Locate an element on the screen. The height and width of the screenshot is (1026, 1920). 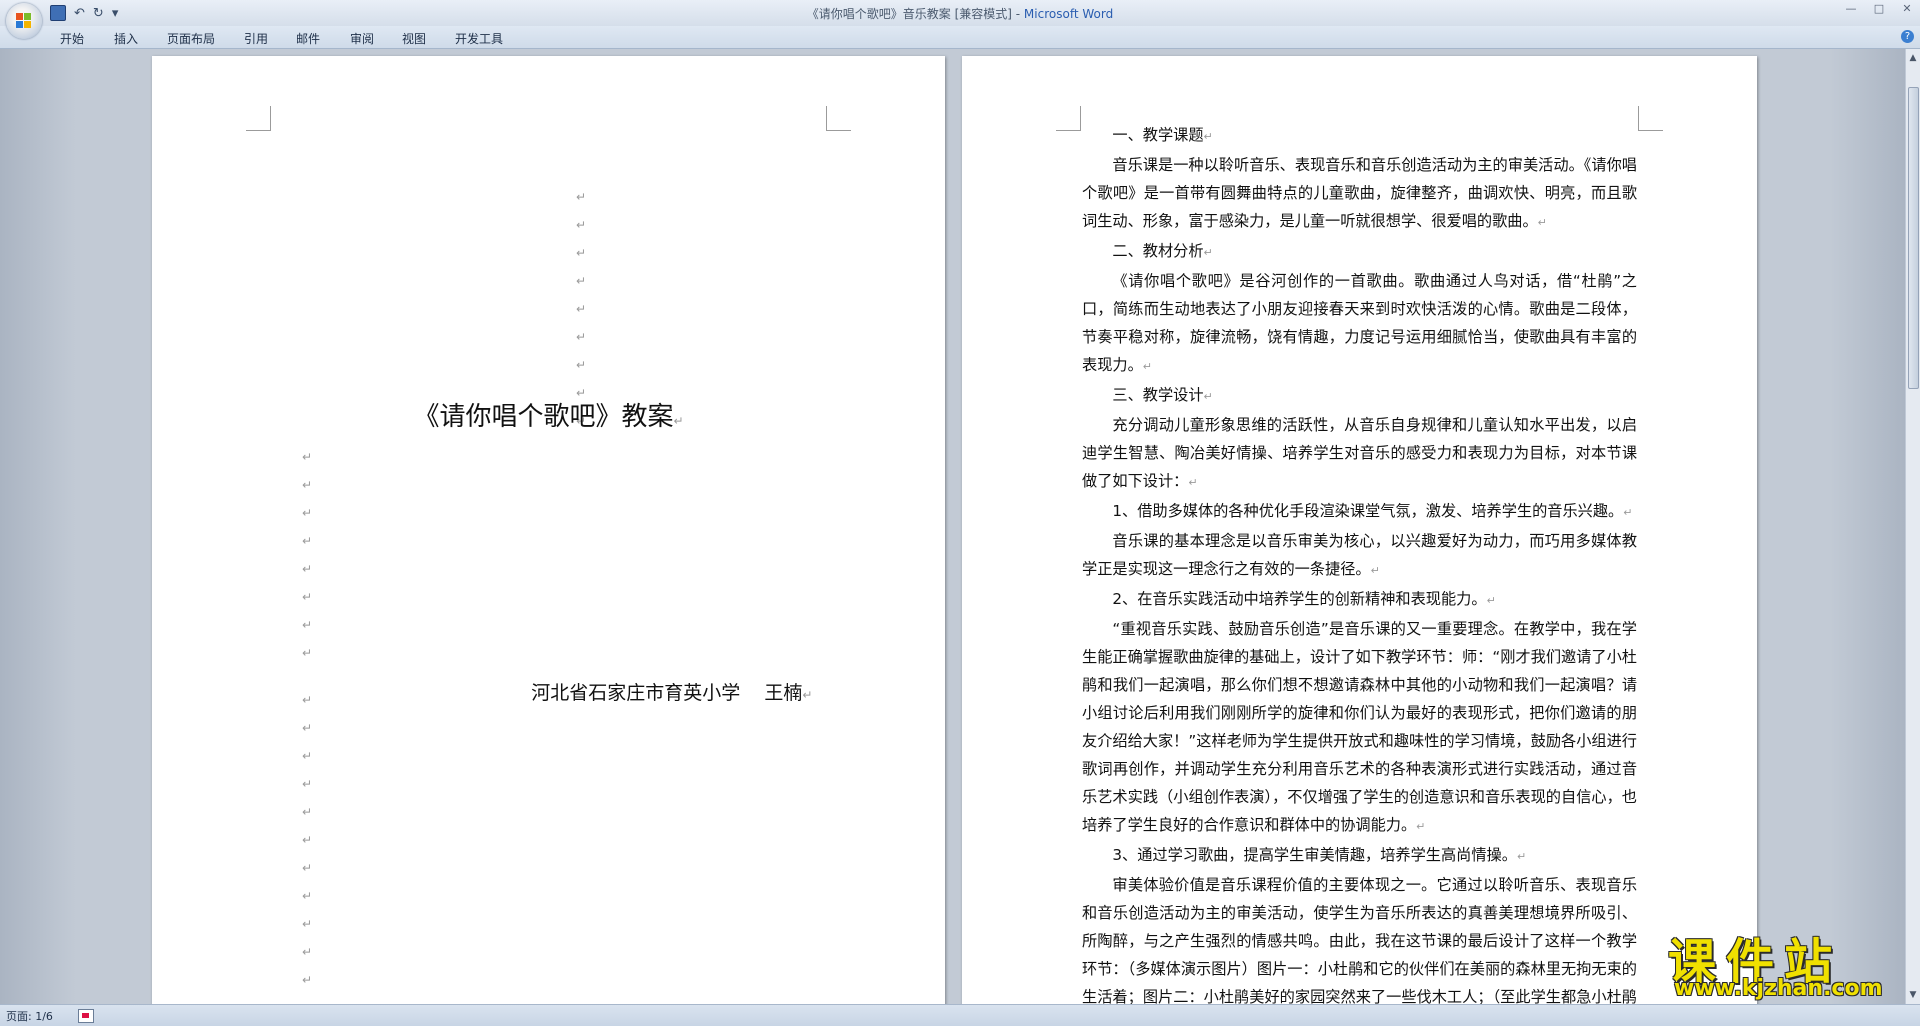
ribbon-tabs: 开始 插入 页面布局 引用 邮件 审阅 视图 开发工具 ? is located at coordinates (960, 37).